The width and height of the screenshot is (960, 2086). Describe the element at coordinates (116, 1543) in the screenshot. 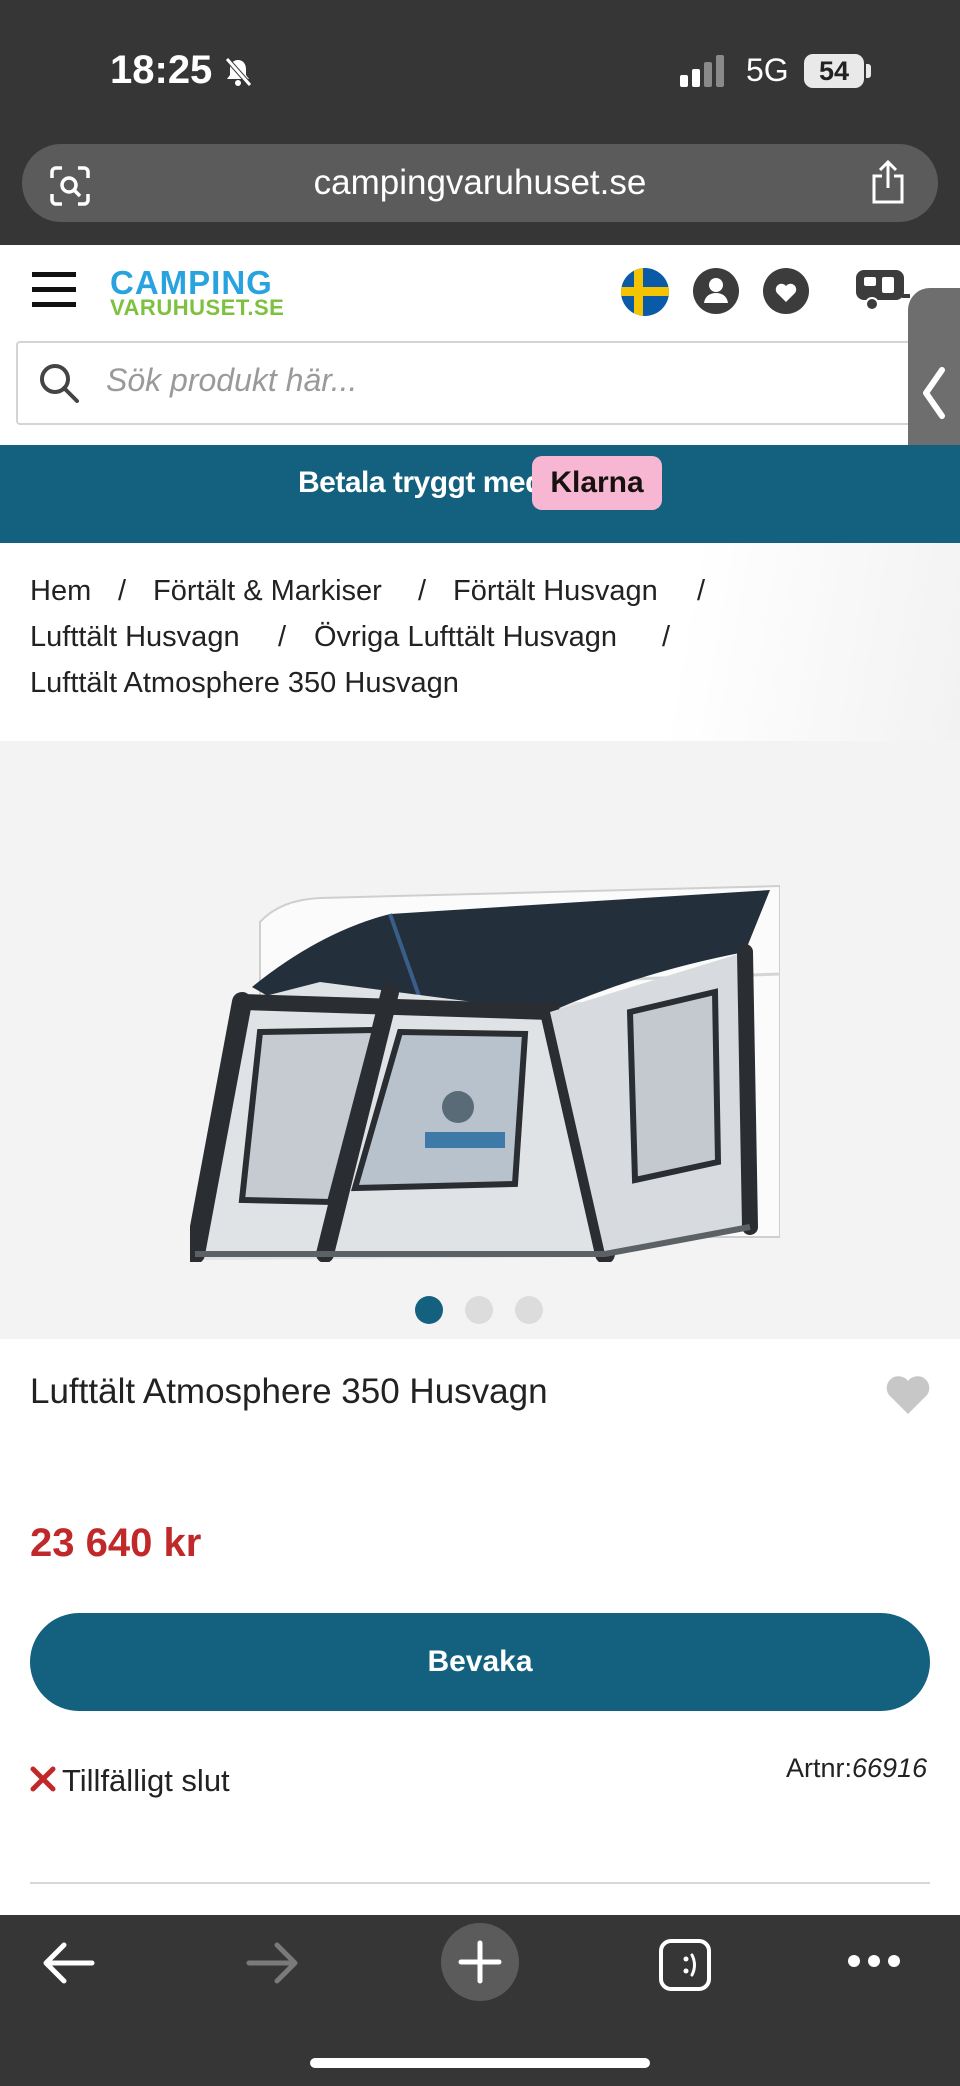

I see `product-price: 23 640 kr` at that location.